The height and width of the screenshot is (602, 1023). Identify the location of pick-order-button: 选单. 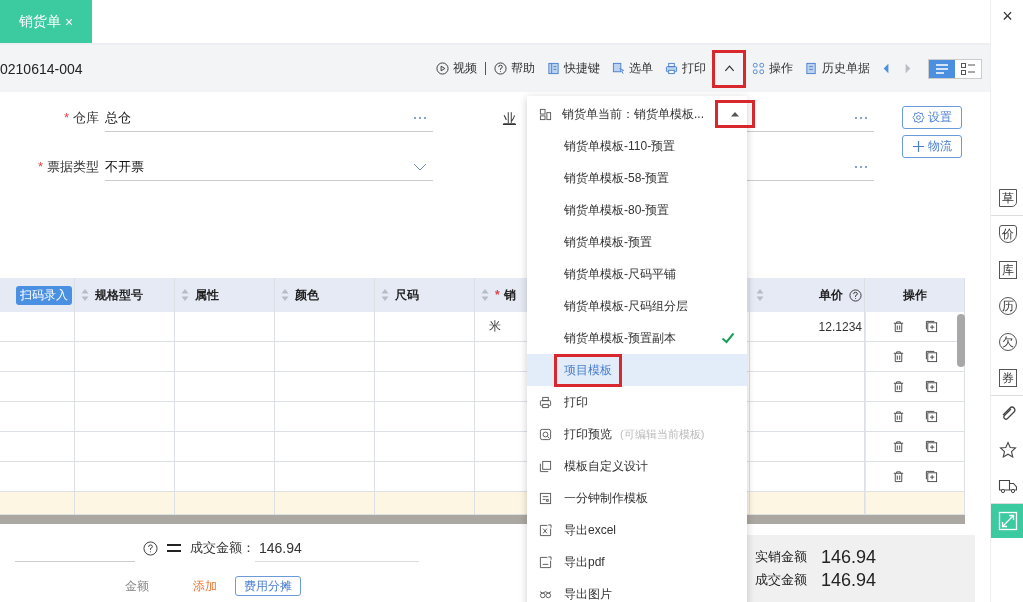
(632, 68).